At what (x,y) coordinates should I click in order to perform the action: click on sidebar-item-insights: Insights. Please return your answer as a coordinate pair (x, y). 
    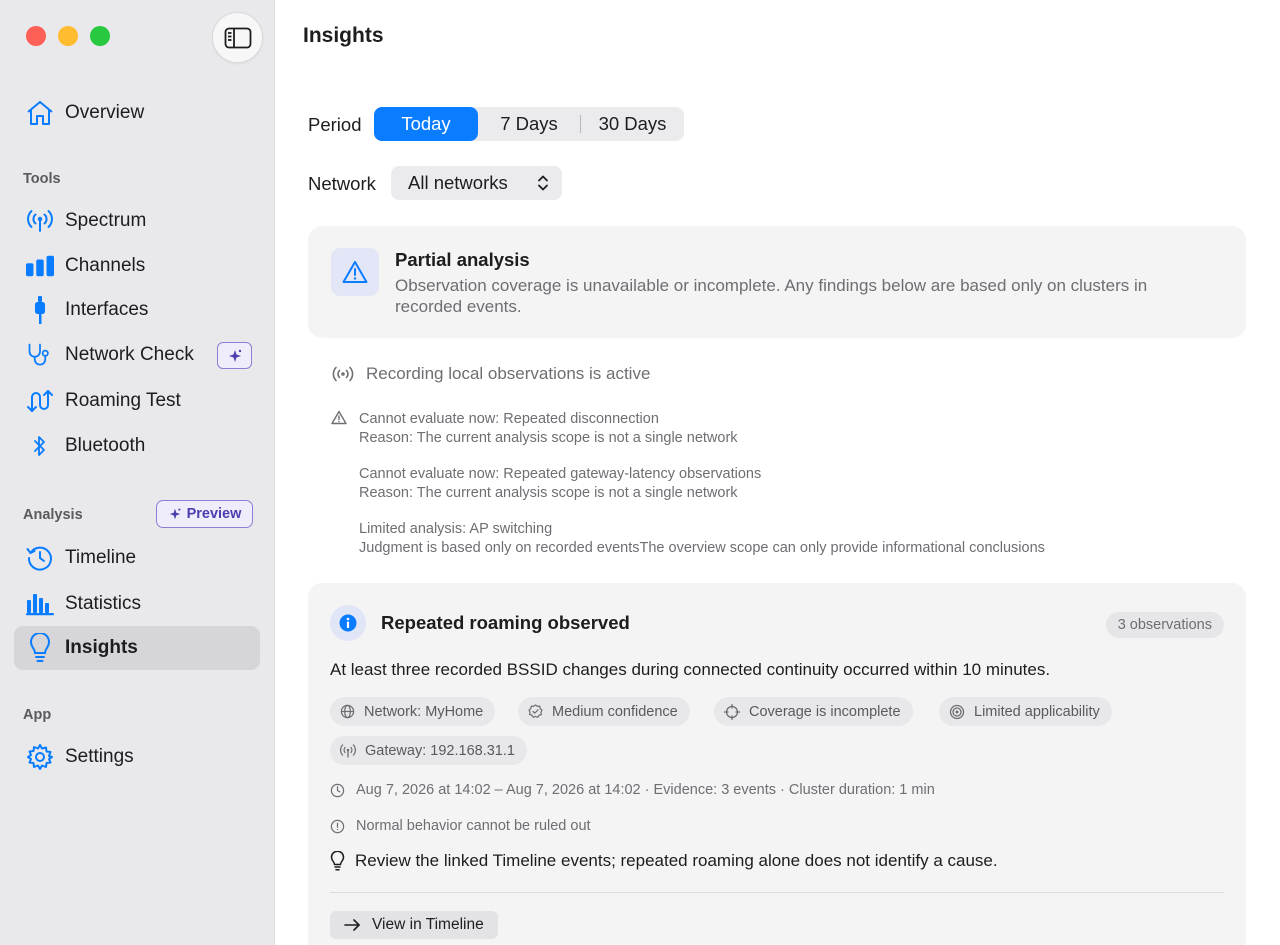
    Looking at the image, I should click on (137, 648).